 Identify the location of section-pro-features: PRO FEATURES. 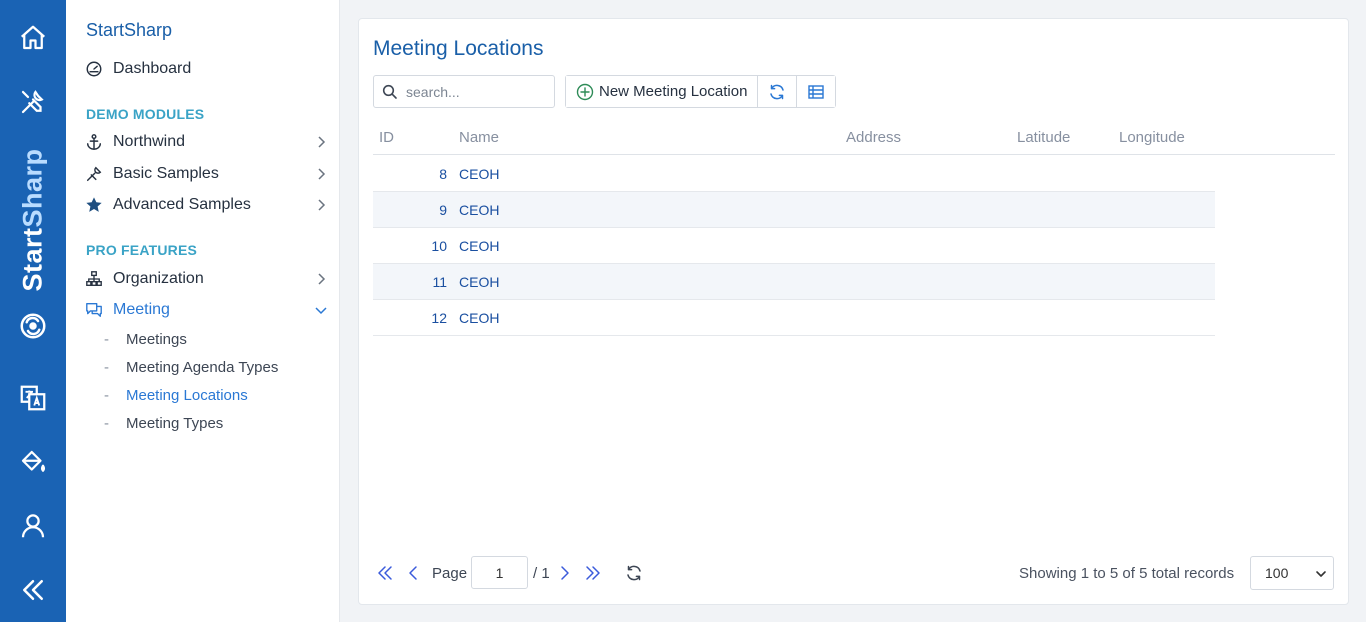
(142, 250).